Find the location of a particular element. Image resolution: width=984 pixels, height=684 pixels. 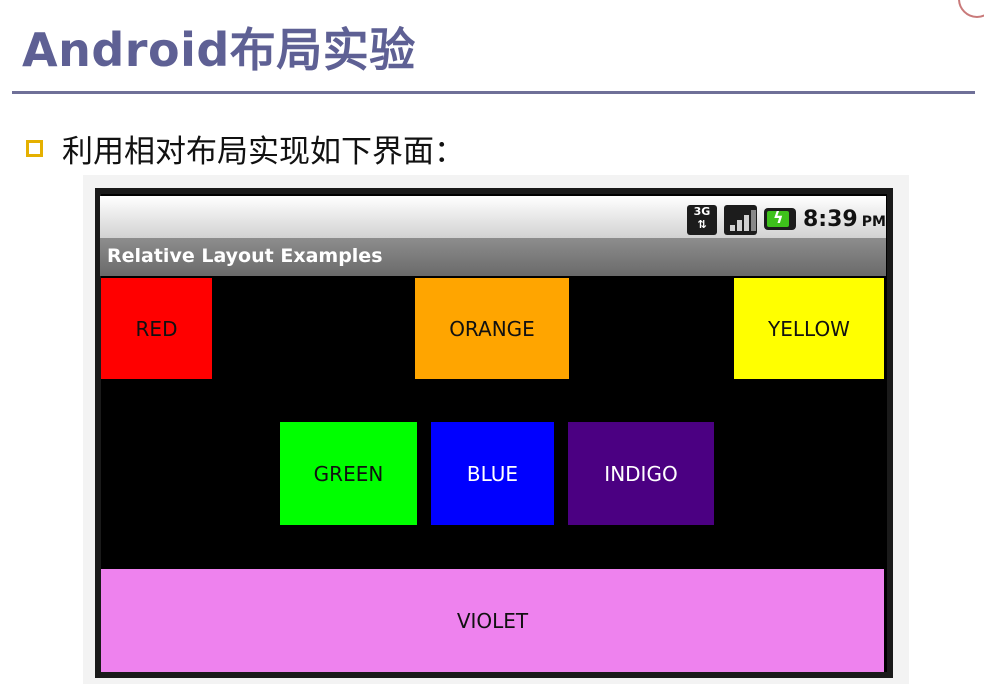

violet-box: VIOLET is located at coordinates (492, 620).